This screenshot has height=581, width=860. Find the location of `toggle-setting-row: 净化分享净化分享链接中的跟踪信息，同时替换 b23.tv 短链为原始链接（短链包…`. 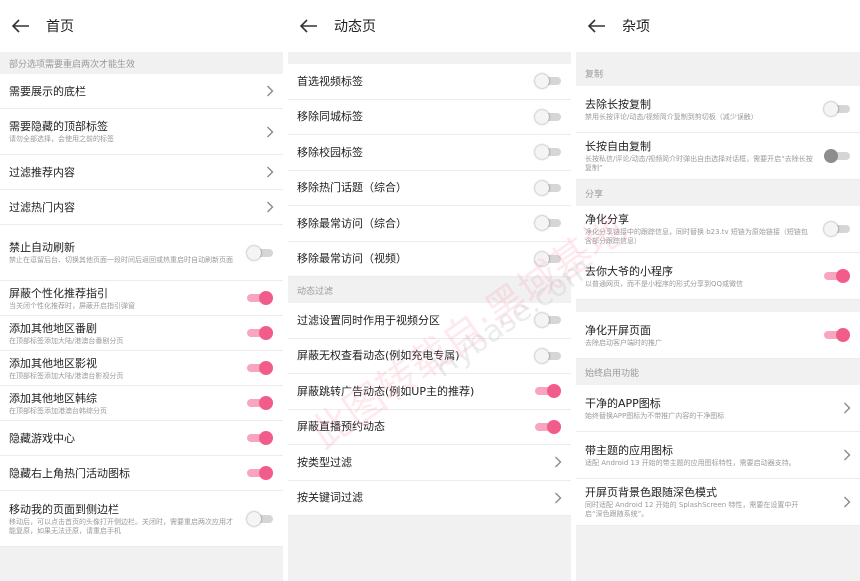

toggle-setting-row: 净化分享净化分享链接中的跟踪信息，同时替换 b23.tv 短链为原始链接（短链包… is located at coordinates (718, 229).